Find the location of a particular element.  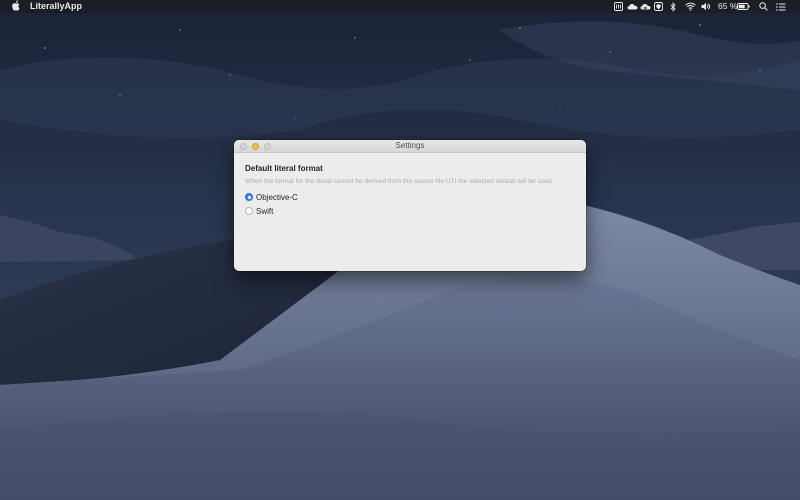

window-titlebar: Settings is located at coordinates (410, 146).